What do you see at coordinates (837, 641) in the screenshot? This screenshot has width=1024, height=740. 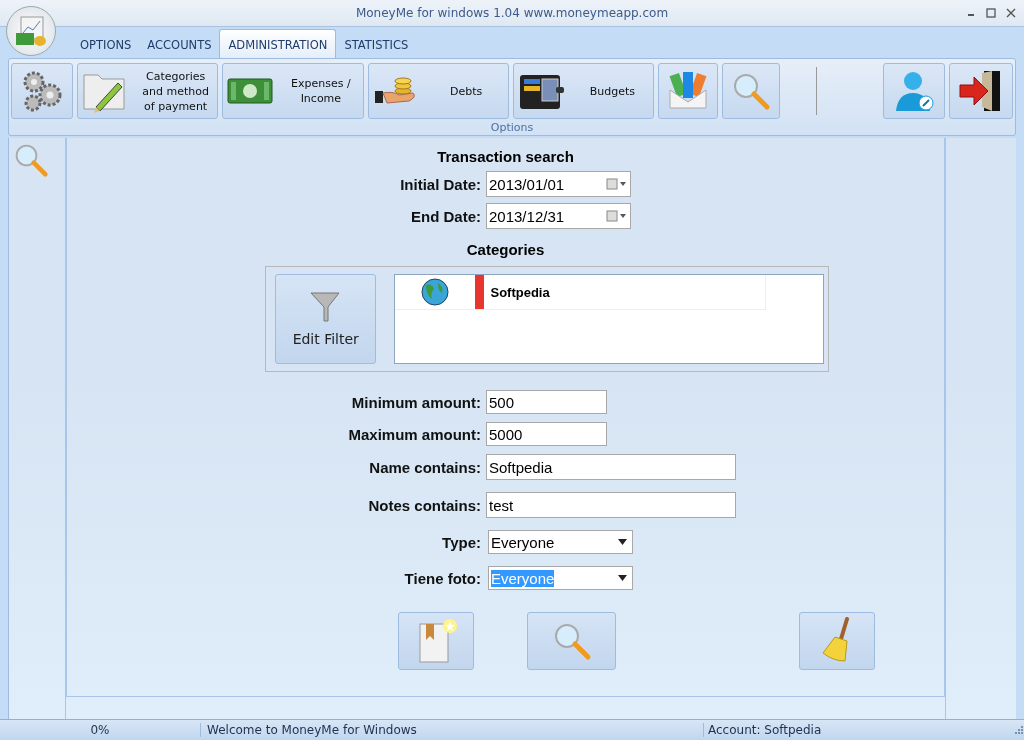 I see `clear-button` at bounding box center [837, 641].